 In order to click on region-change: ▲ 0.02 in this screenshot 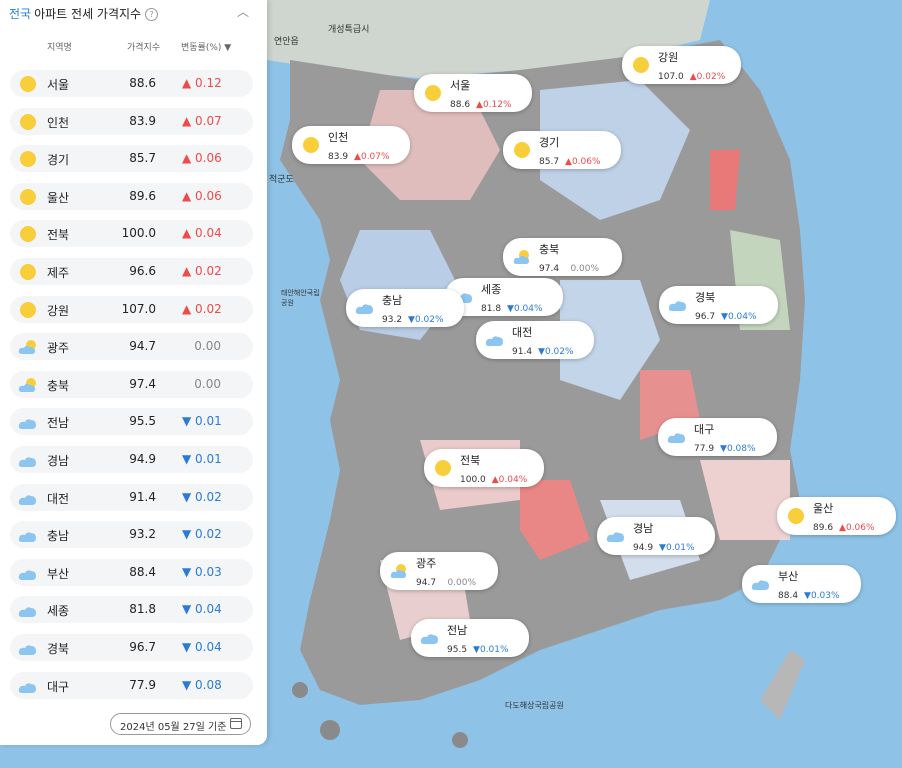, I will do `click(202, 308)`.